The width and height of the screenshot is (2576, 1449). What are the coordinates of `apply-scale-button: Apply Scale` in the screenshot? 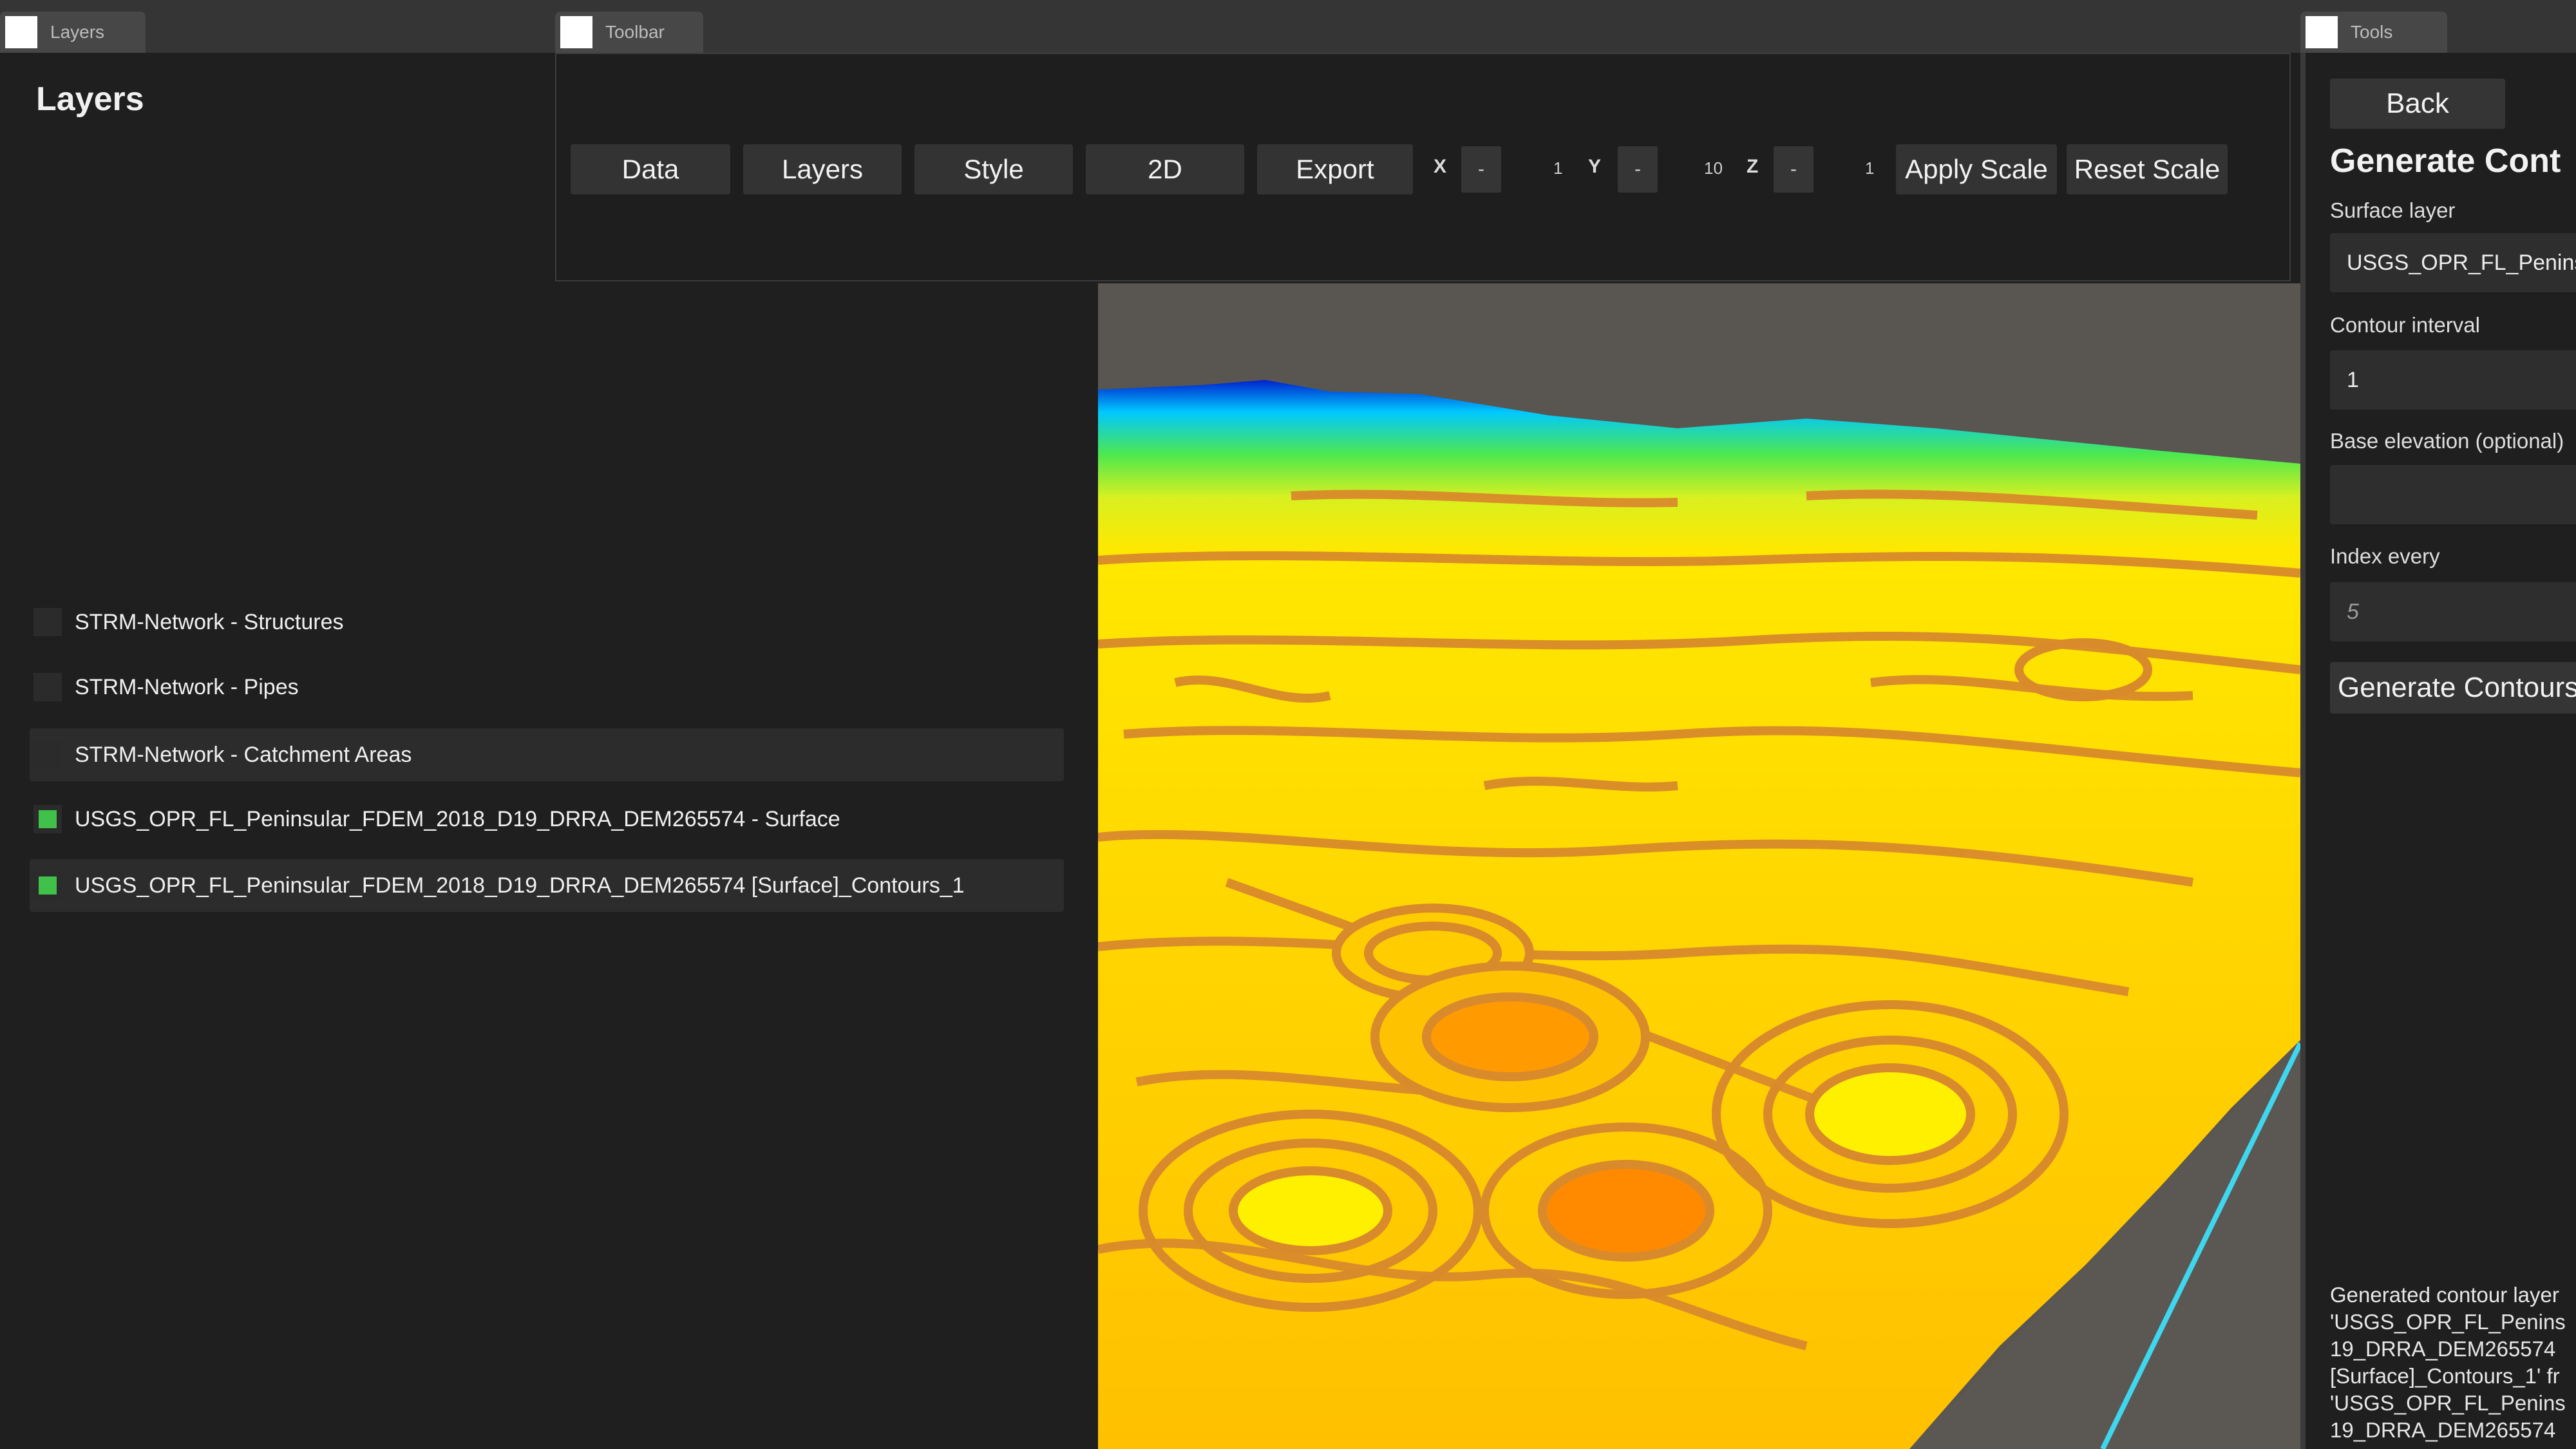 It's located at (1977, 169).